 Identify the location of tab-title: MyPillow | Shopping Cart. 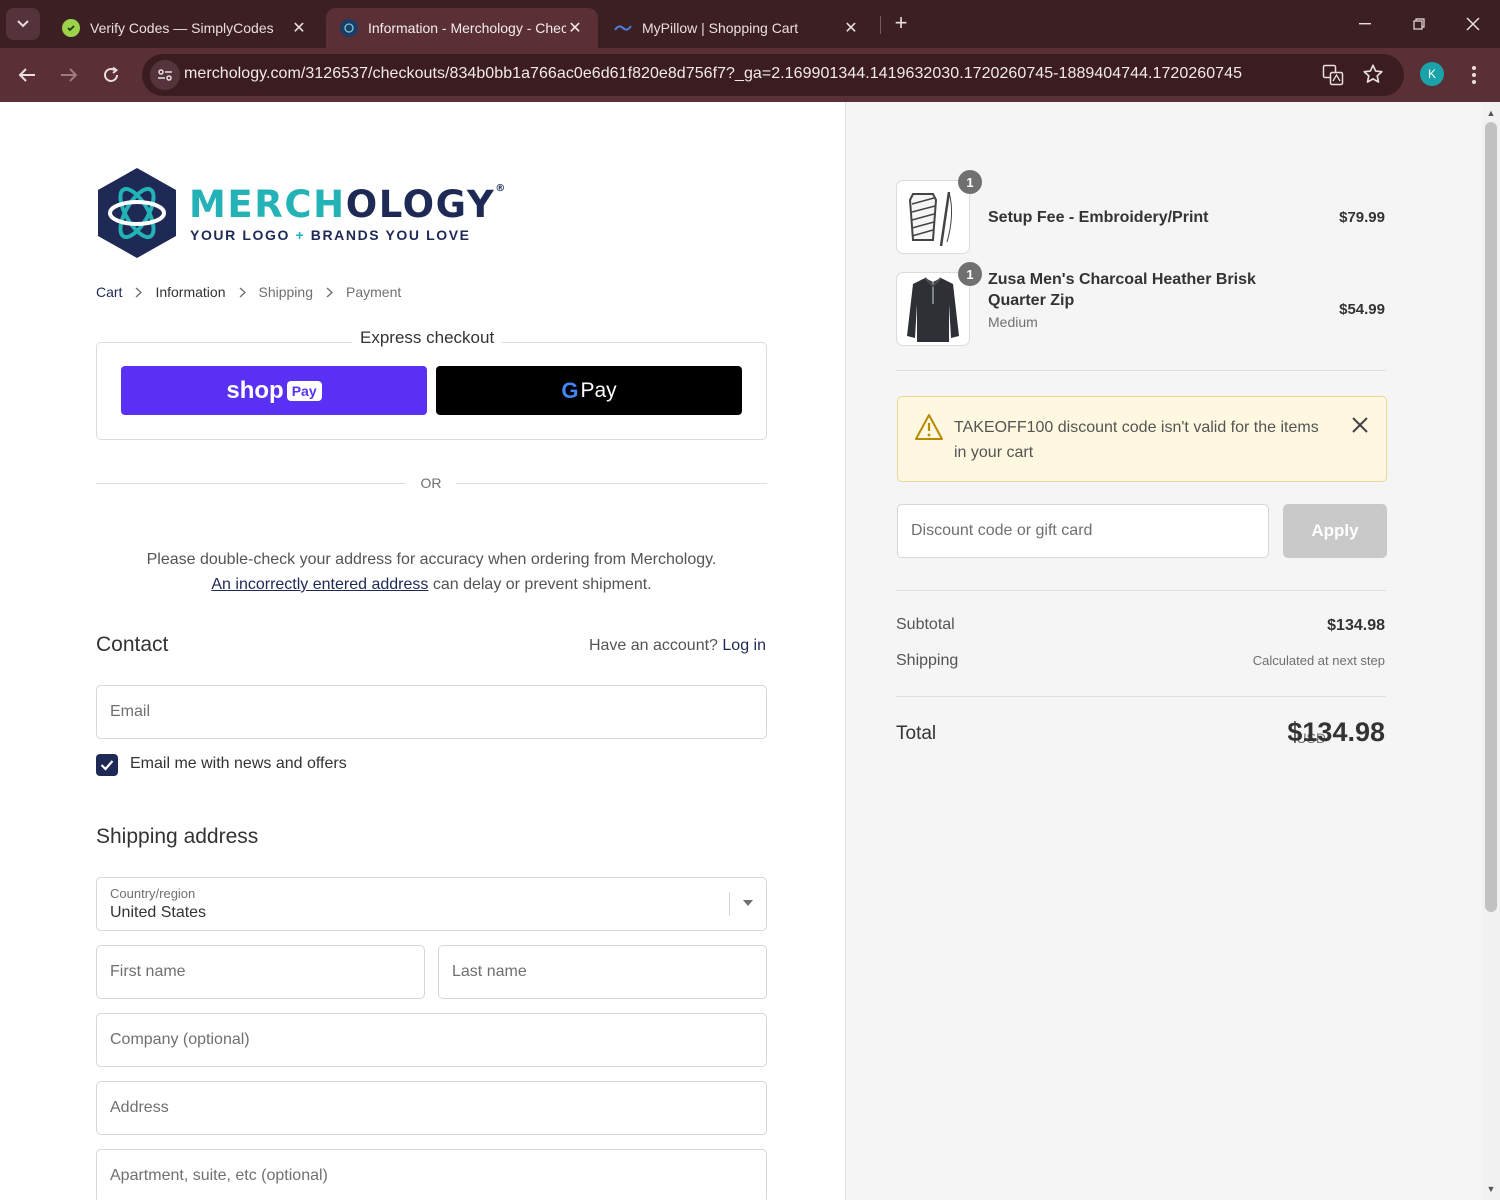
(720, 28).